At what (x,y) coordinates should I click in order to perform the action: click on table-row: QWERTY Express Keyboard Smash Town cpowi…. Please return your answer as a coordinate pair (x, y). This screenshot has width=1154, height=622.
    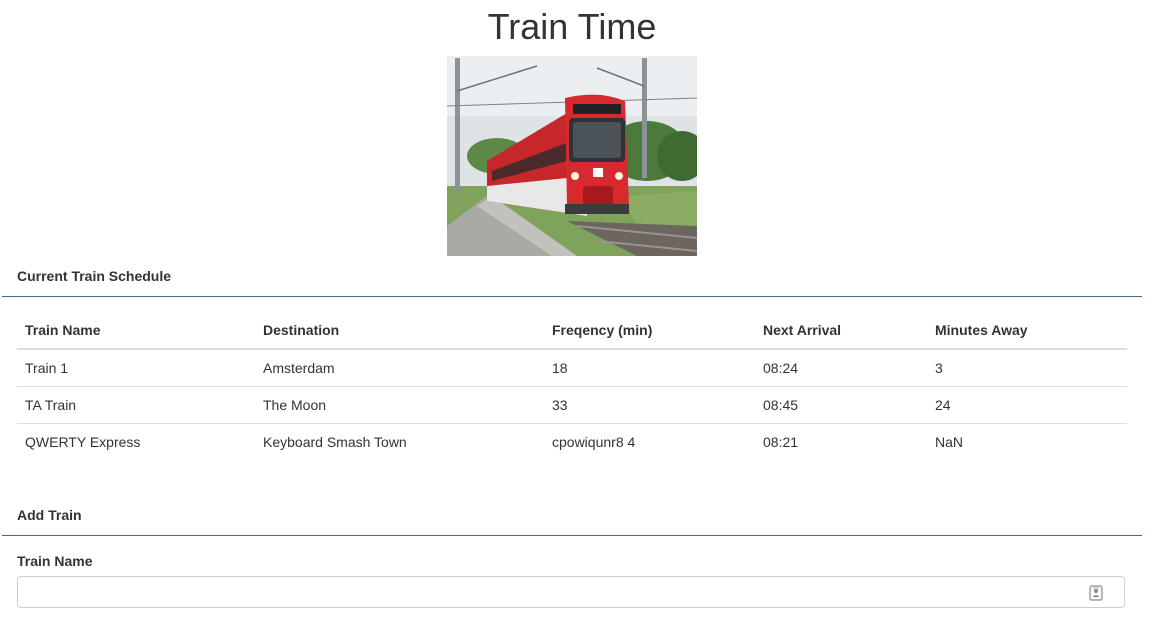
    Looking at the image, I should click on (572, 442).